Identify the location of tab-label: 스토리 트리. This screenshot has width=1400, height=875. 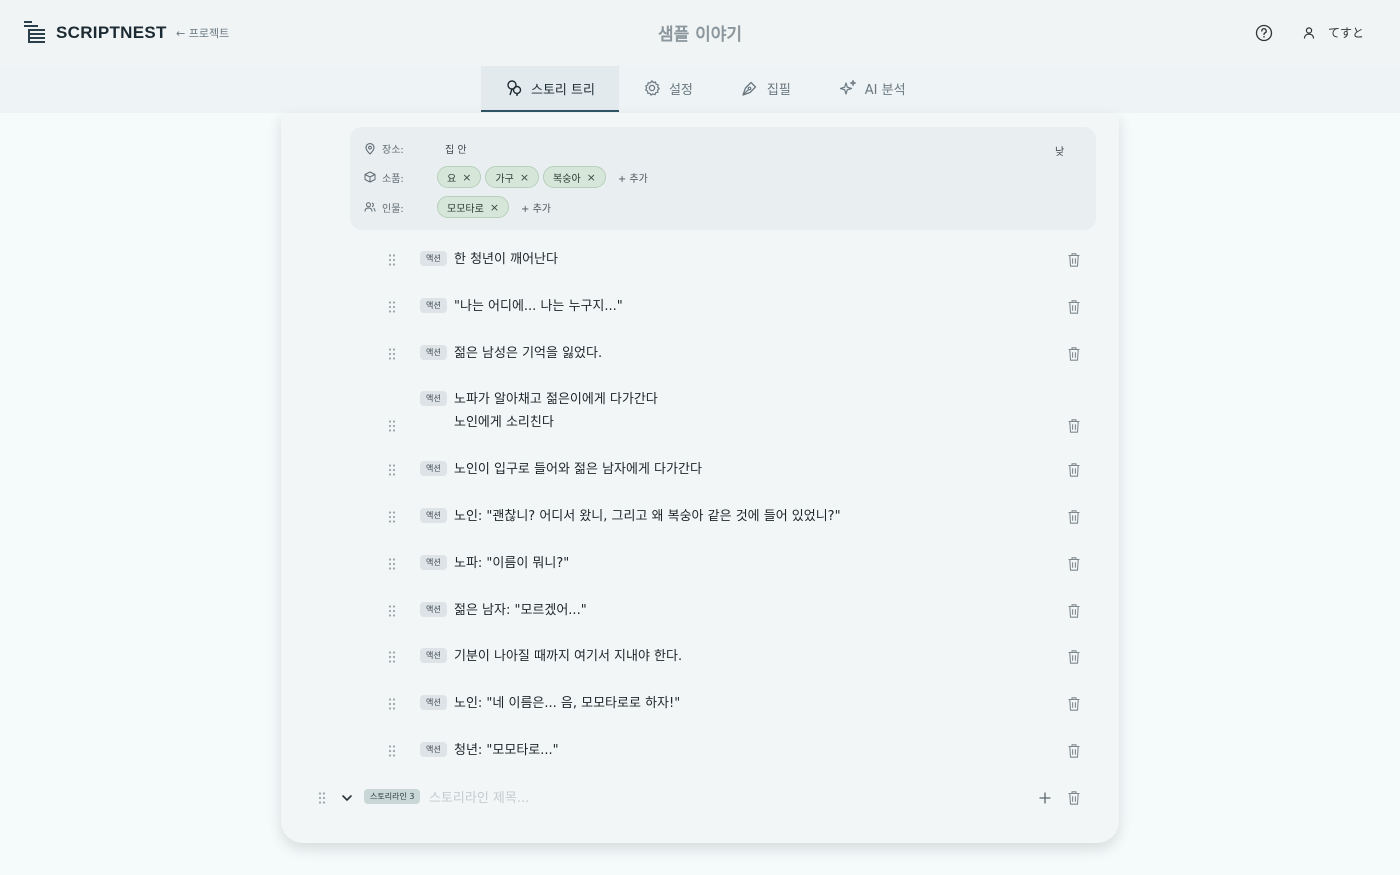
(563, 90).